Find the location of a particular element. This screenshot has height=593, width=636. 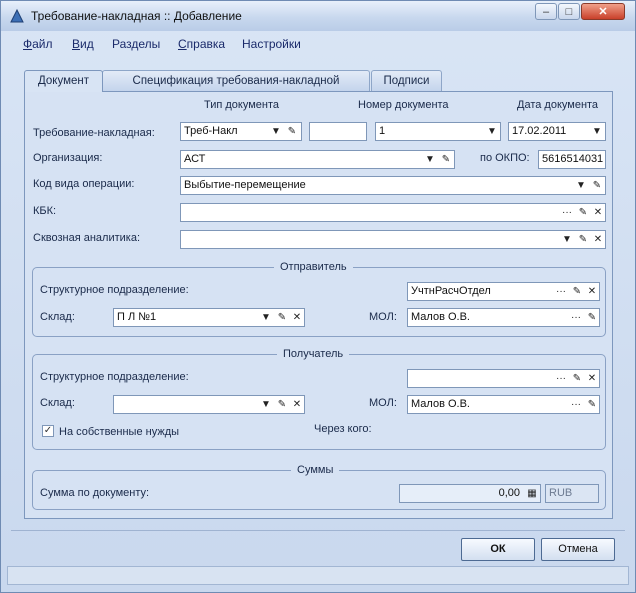

sums-group-title: Суммы is located at coordinates (315, 470).